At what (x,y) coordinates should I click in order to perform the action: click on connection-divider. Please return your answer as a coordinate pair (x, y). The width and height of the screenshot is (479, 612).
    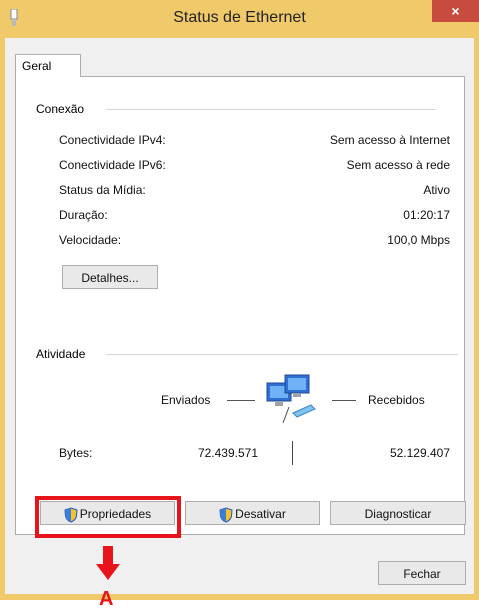
    Looking at the image, I should click on (271, 109).